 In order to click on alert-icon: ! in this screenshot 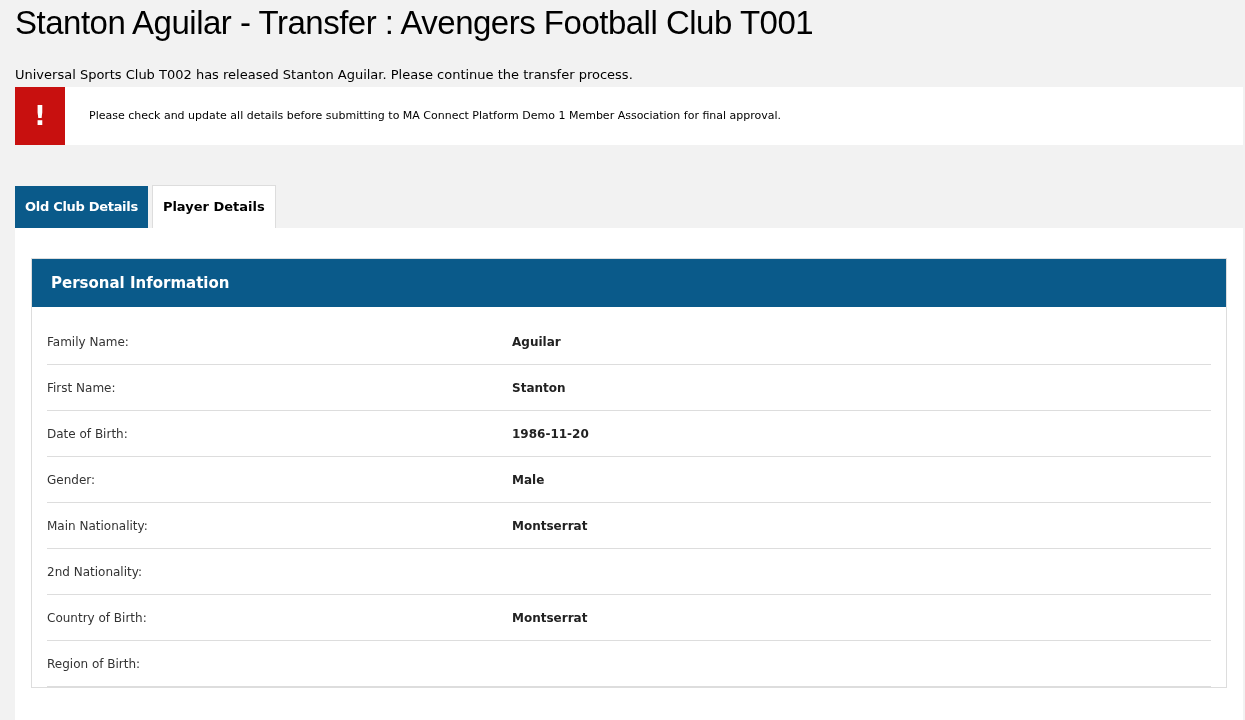, I will do `click(40, 116)`.